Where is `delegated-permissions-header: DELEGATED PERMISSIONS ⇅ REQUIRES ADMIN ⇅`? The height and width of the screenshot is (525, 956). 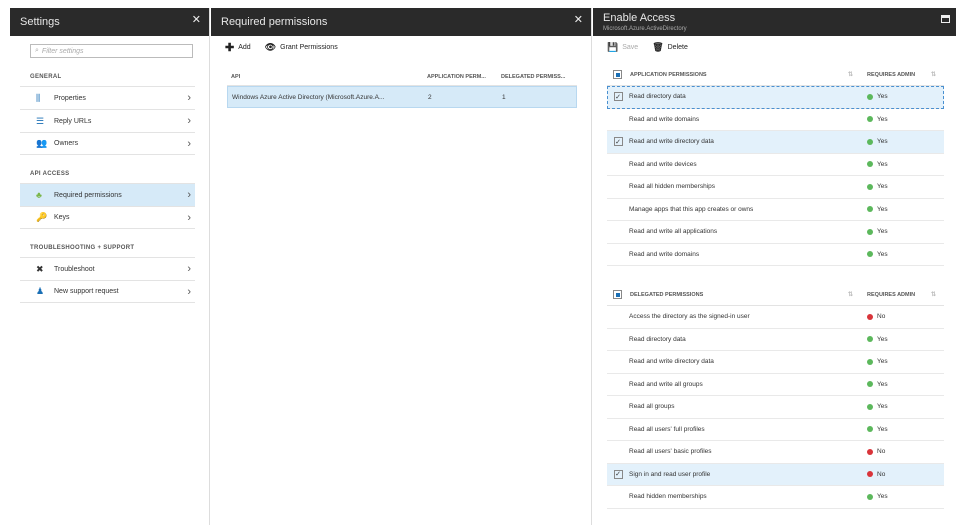
delegated-permissions-header: DELEGATED PERMISSIONS ⇅ REQUIRES ADMIN ⇅ is located at coordinates (775, 295).